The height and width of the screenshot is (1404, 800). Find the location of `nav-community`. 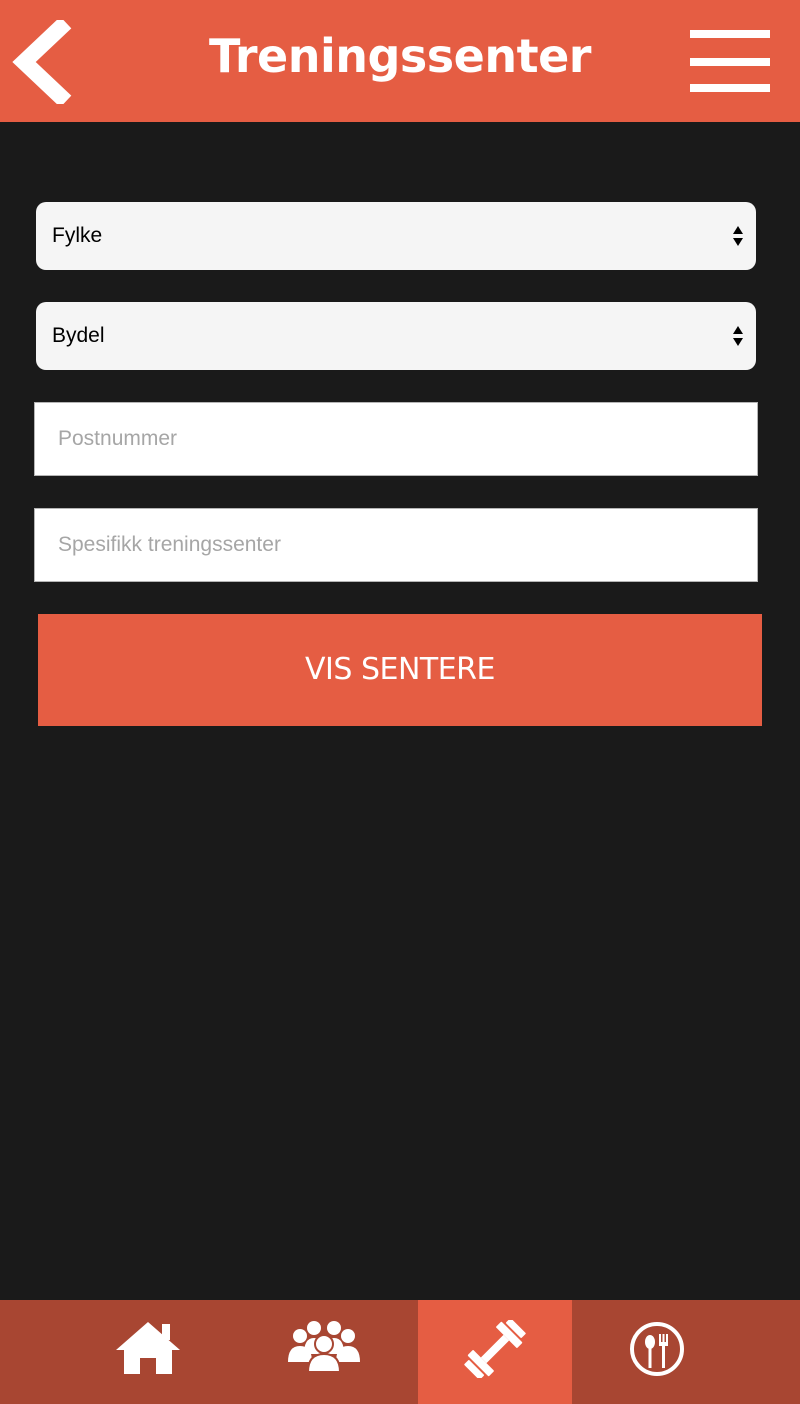

nav-community is located at coordinates (325, 1352).